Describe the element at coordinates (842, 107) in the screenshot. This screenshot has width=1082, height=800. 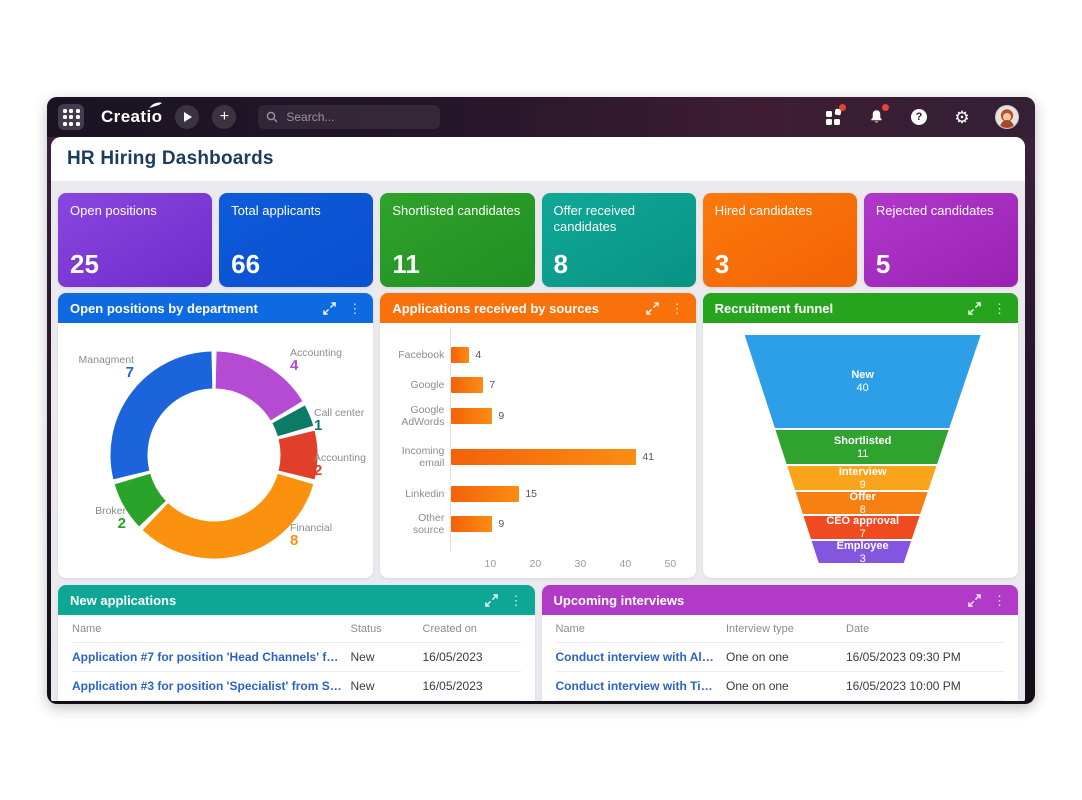
I see `workplaces-notification-dot` at that location.